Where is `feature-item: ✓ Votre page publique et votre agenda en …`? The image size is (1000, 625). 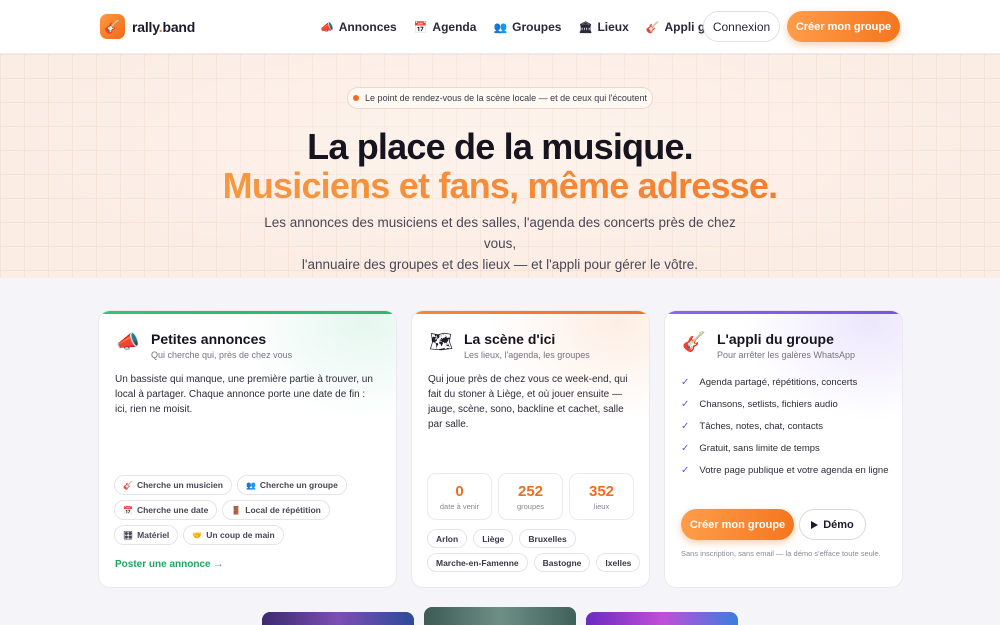
feature-item: ✓ Votre page publique et votre agenda en … is located at coordinates (785, 470).